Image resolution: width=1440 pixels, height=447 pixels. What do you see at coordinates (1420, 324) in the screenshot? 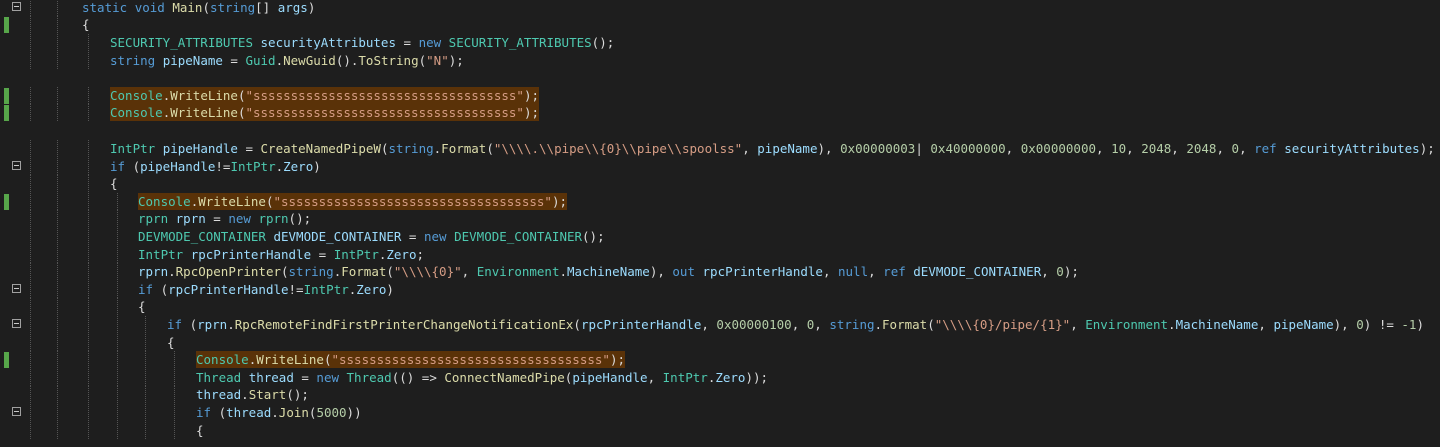
I see `code-token: )` at bounding box center [1420, 324].